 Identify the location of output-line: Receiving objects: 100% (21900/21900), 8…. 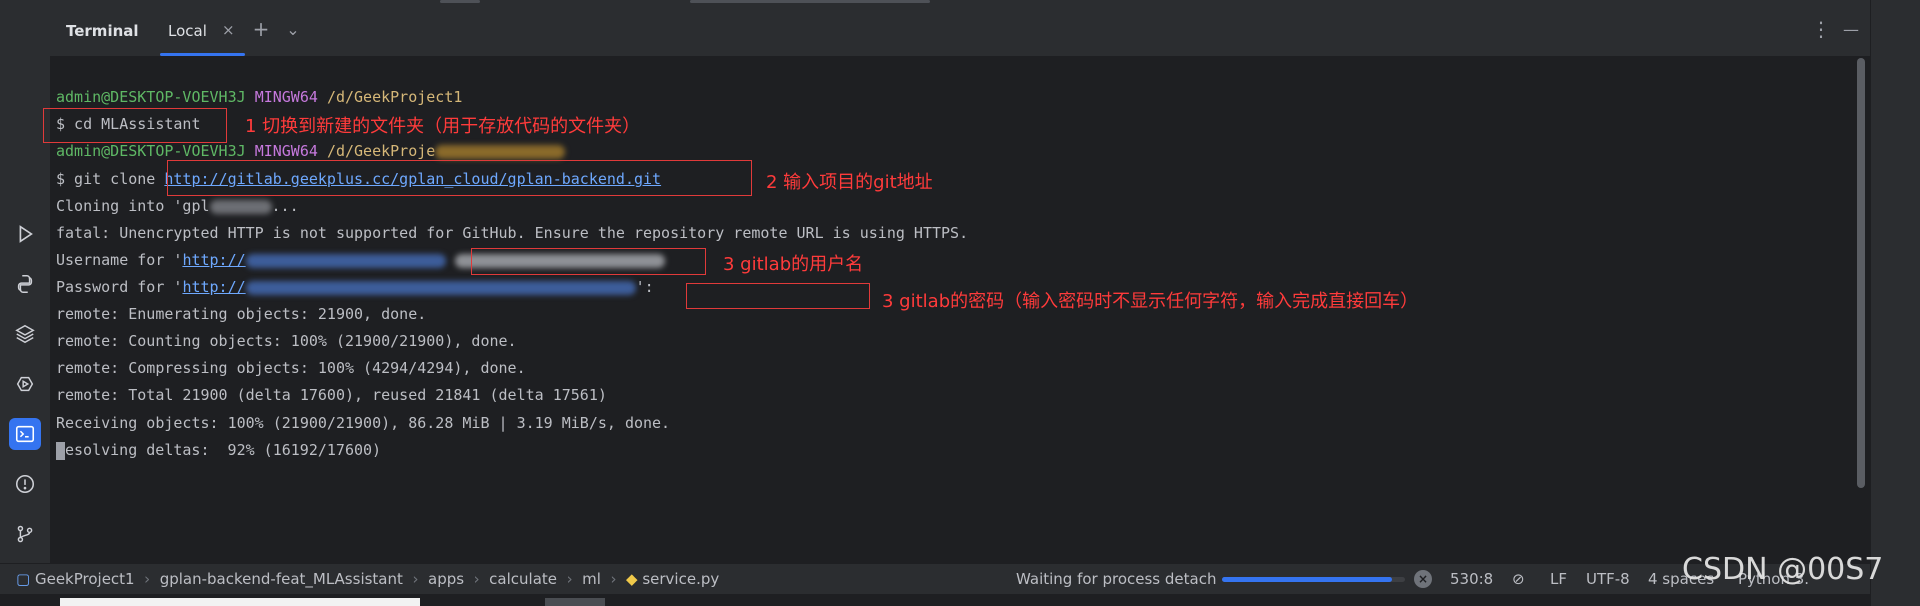
(363, 423).